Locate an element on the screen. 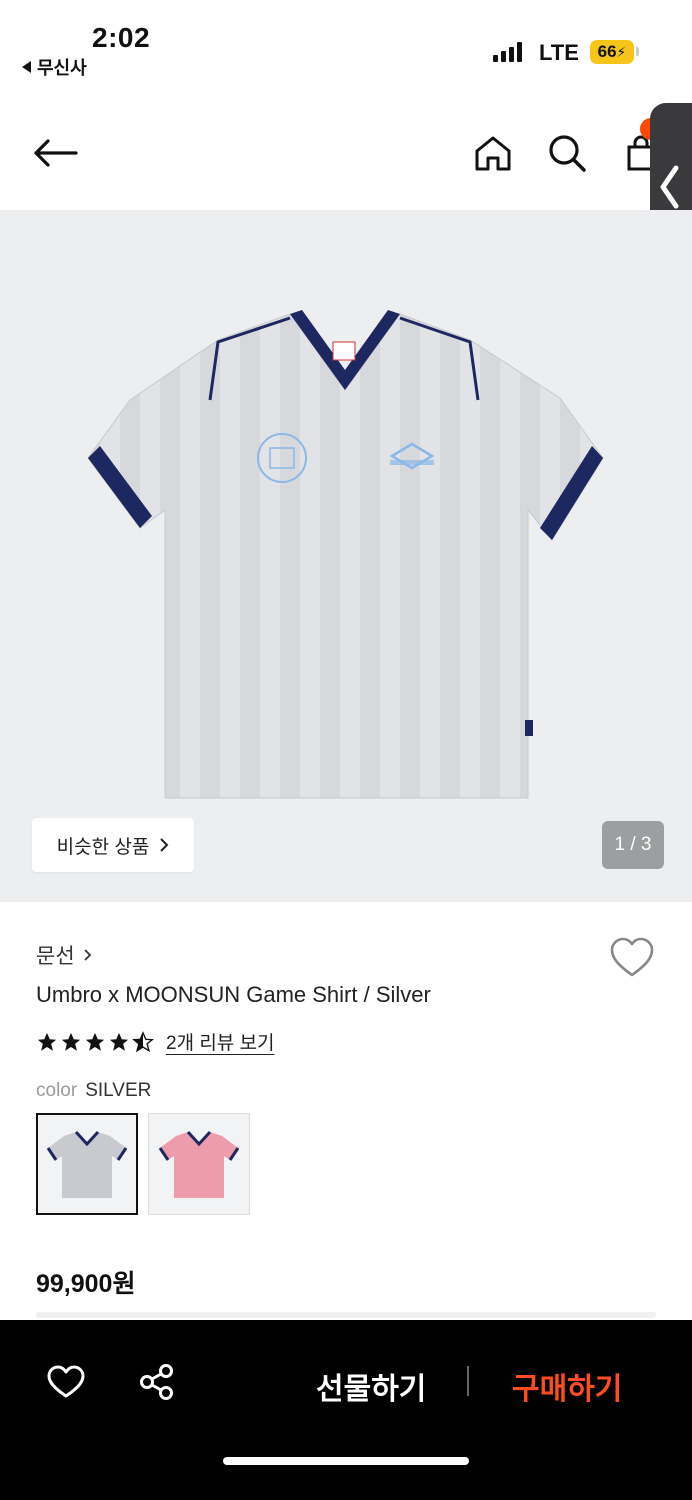 The height and width of the screenshot is (1500, 692). rating-row: 2개 리뷰 보기 is located at coordinates (155, 1041).